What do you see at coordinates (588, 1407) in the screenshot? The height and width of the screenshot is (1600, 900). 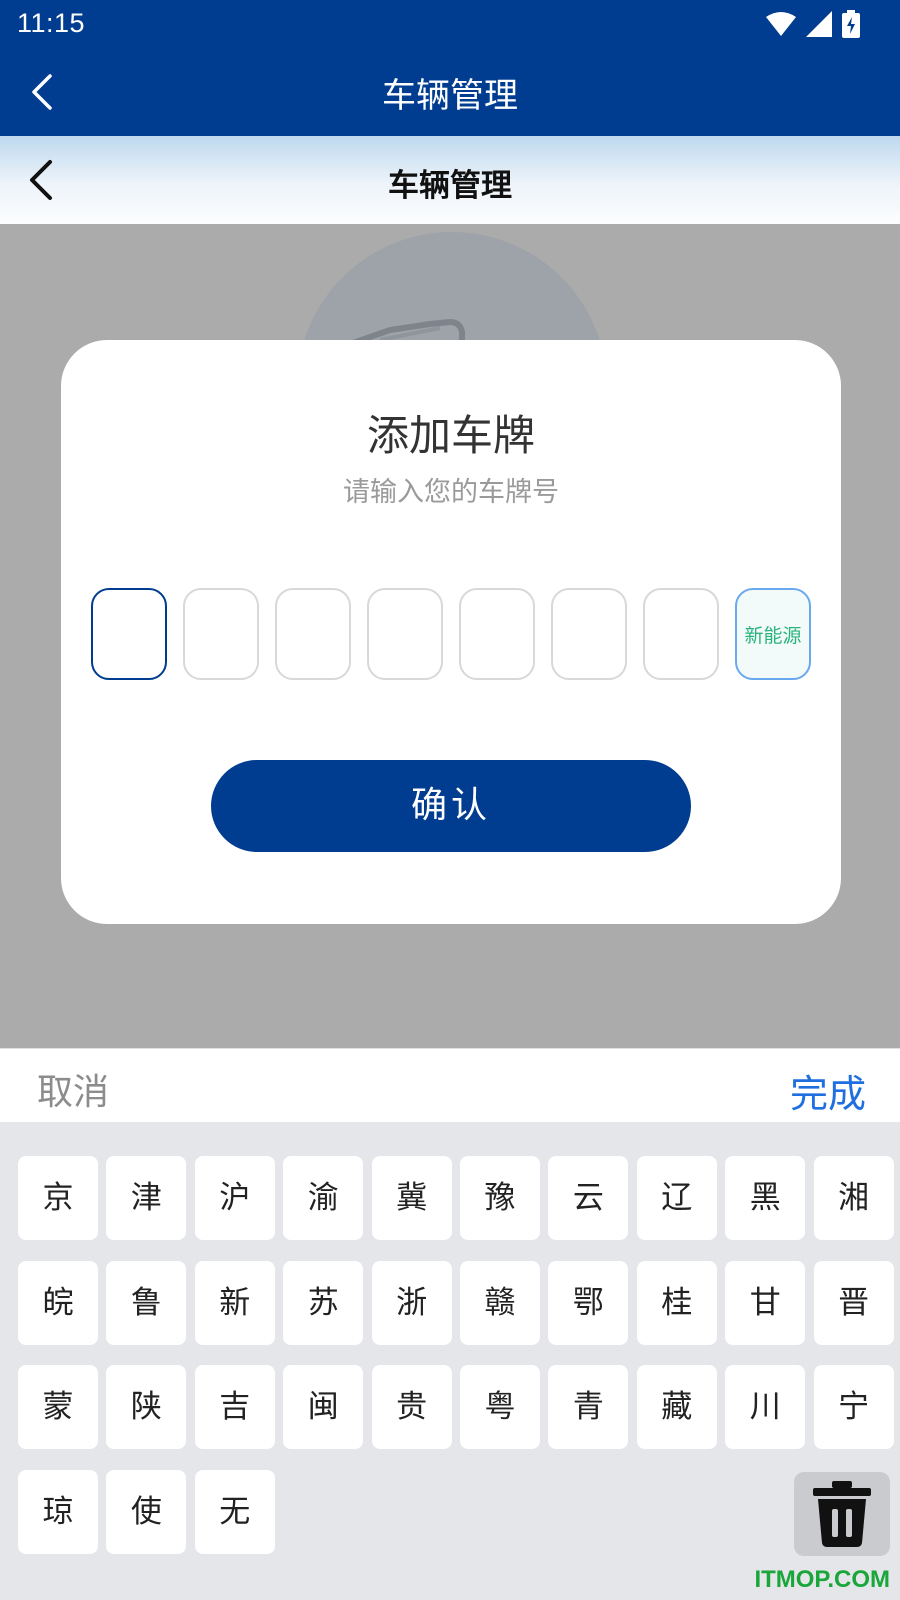 I see `key-char: 青` at bounding box center [588, 1407].